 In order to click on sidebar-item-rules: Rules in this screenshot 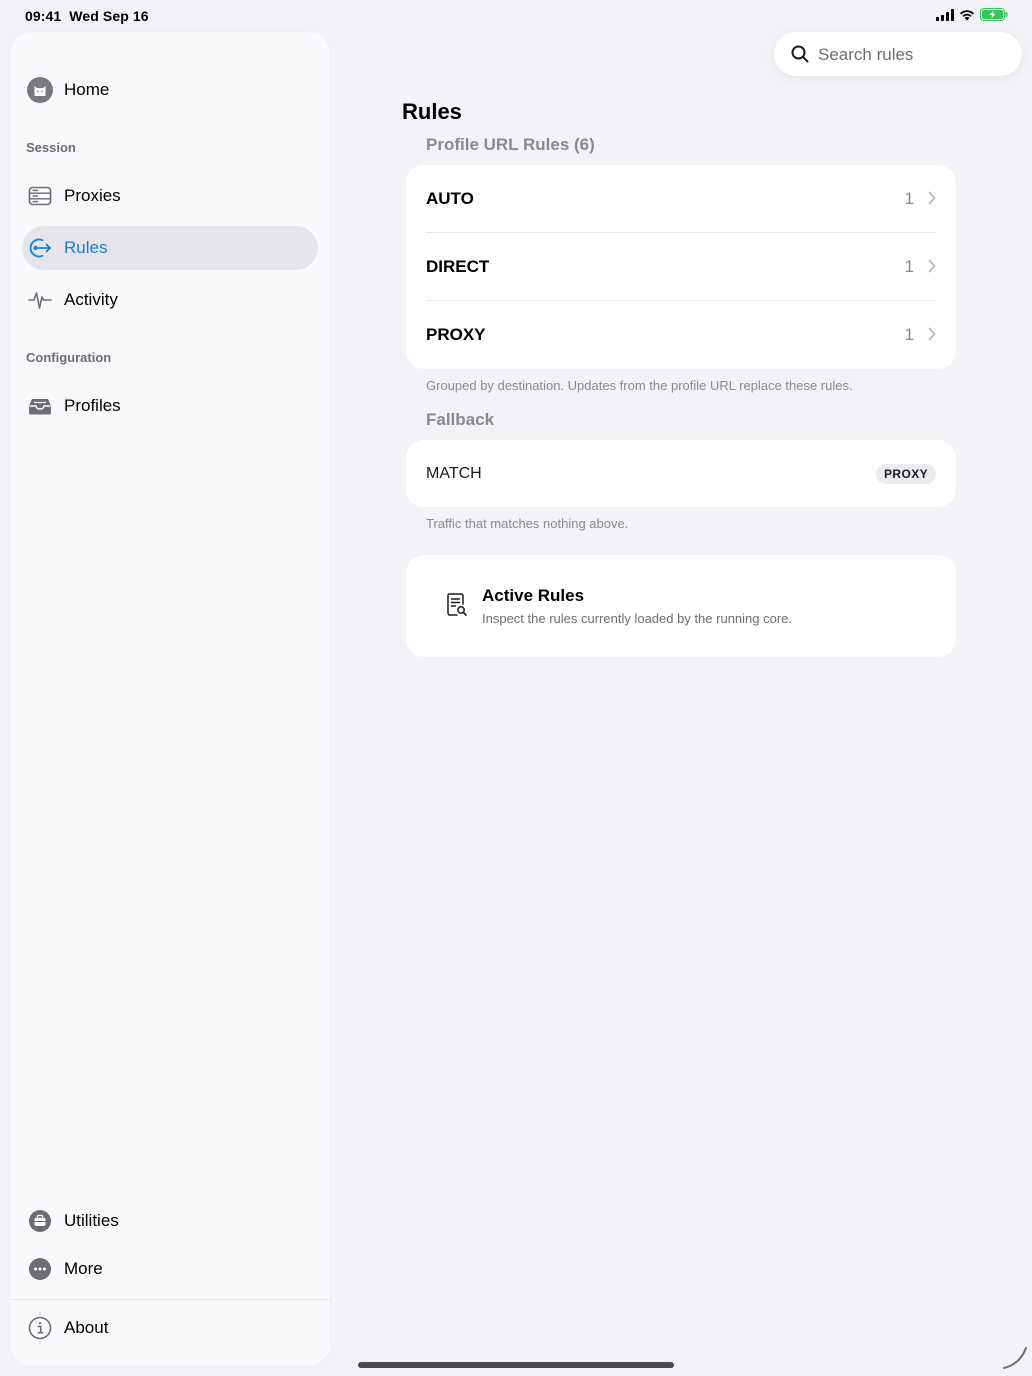, I will do `click(170, 248)`.